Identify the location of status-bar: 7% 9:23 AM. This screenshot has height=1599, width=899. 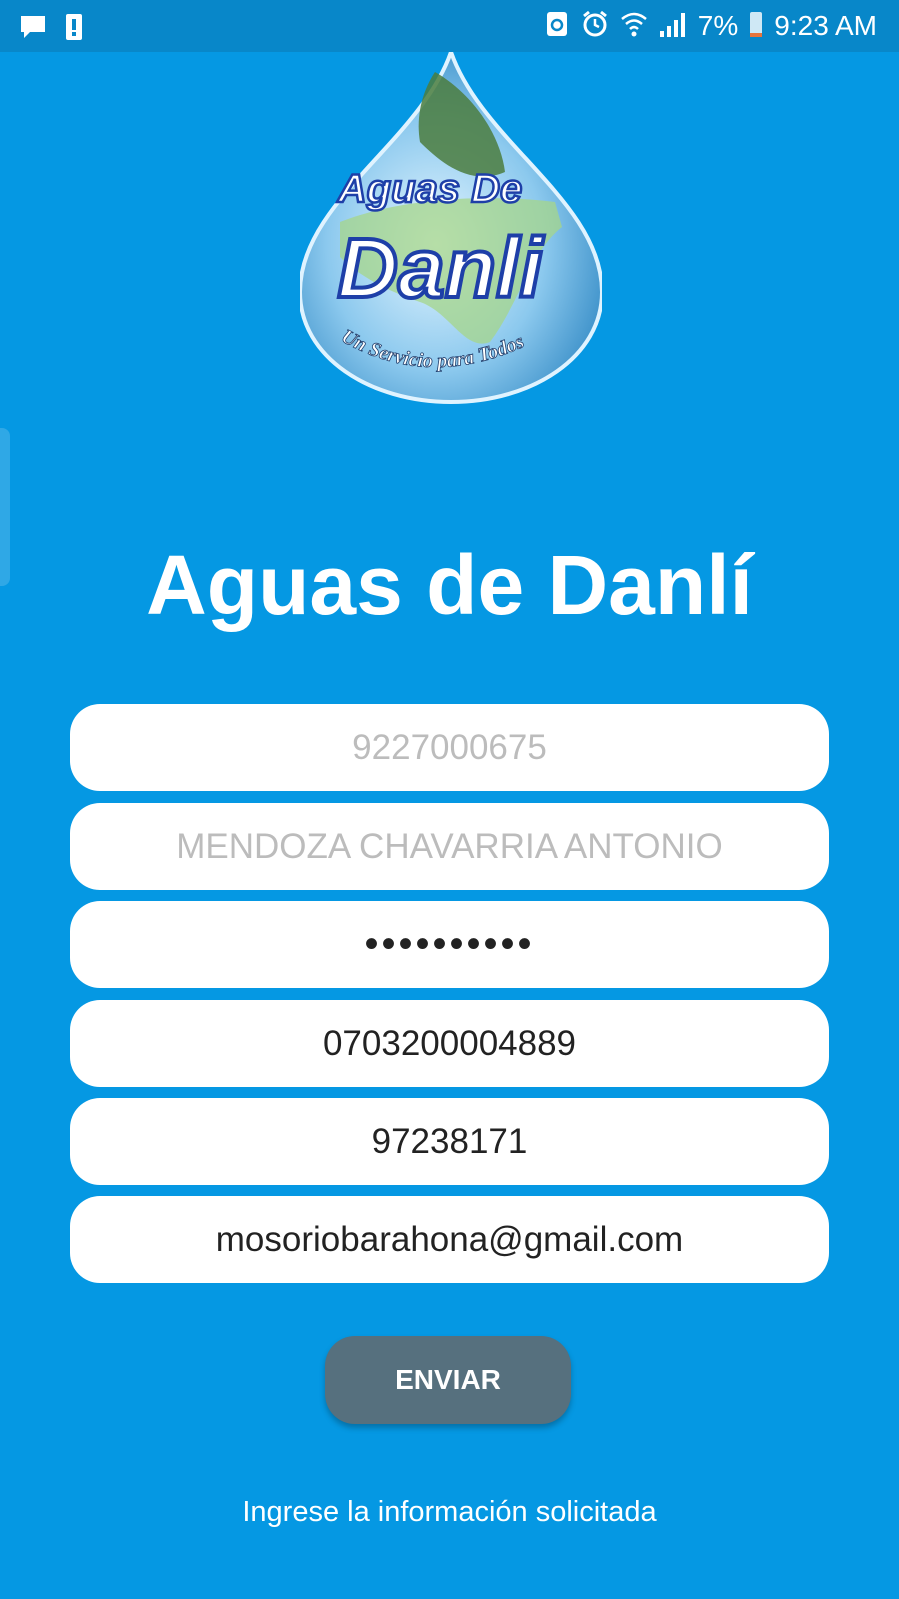
(449, 26).